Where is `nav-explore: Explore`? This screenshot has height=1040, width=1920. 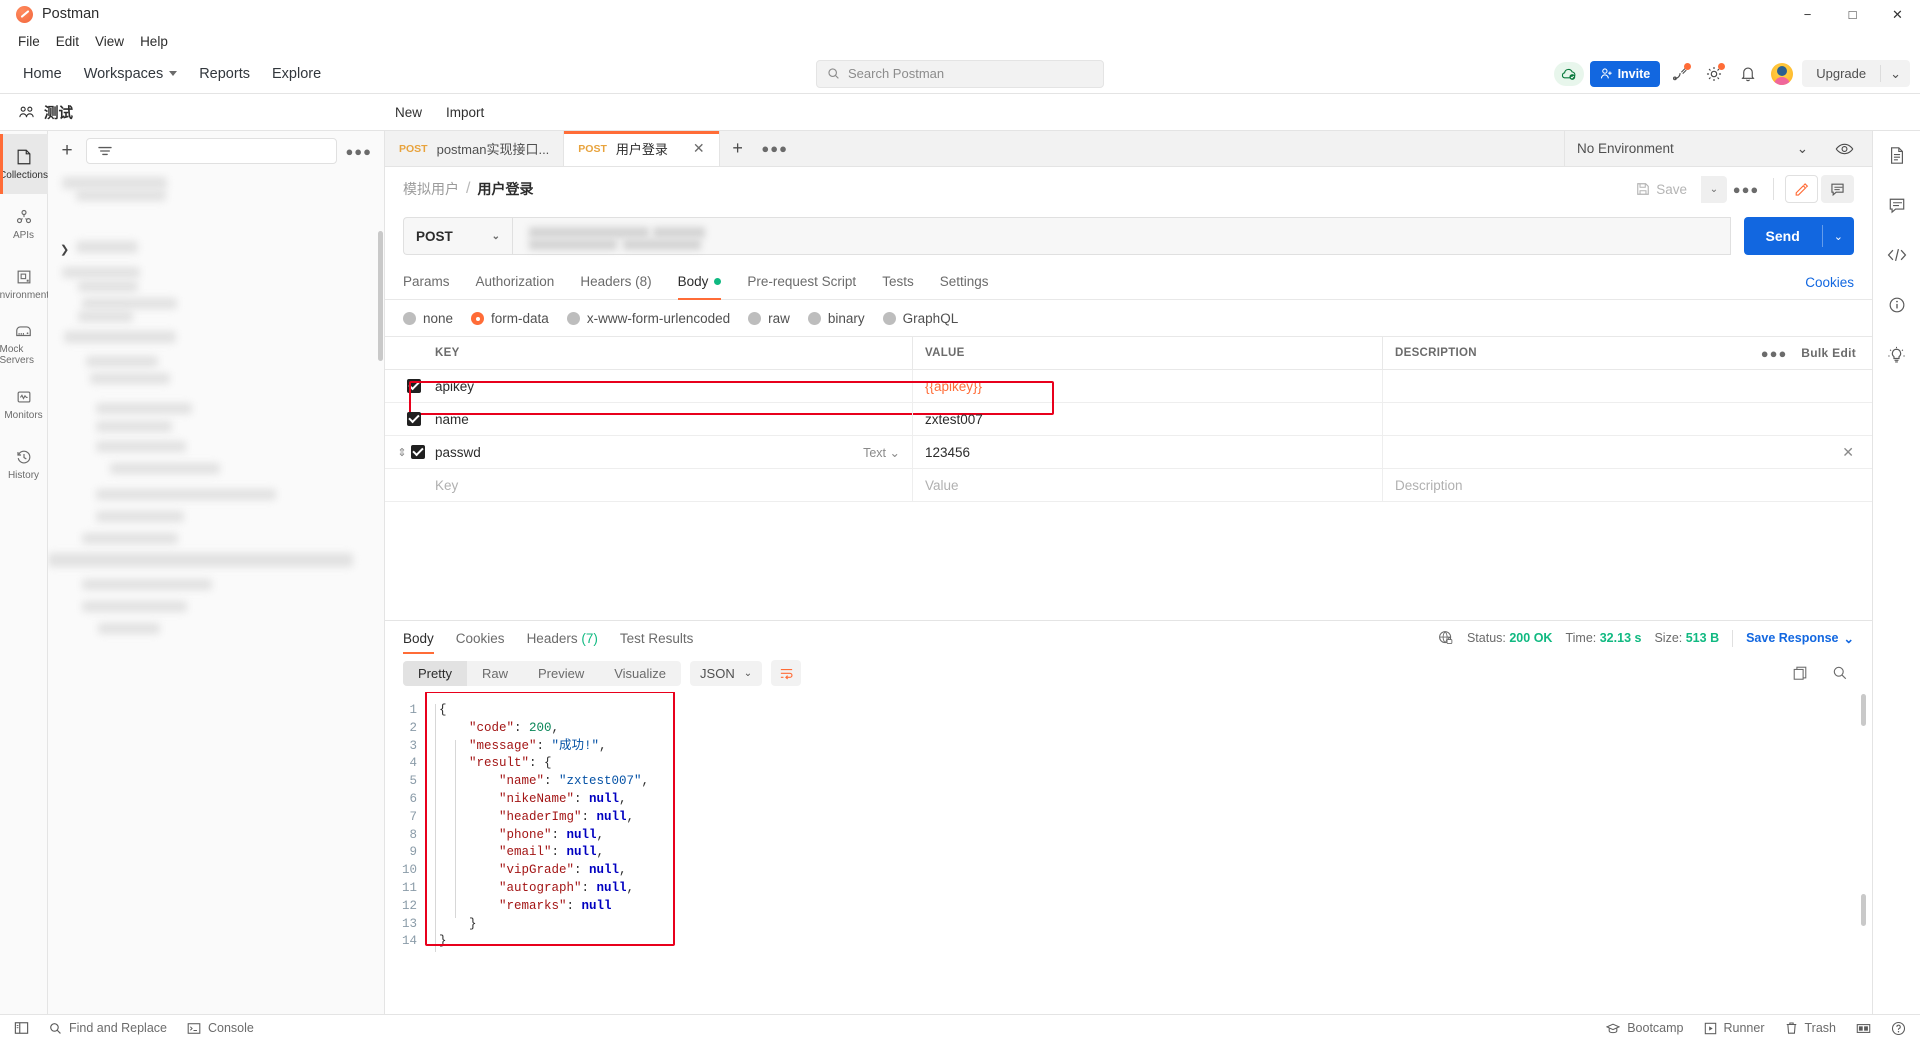 nav-explore: Explore is located at coordinates (296, 74).